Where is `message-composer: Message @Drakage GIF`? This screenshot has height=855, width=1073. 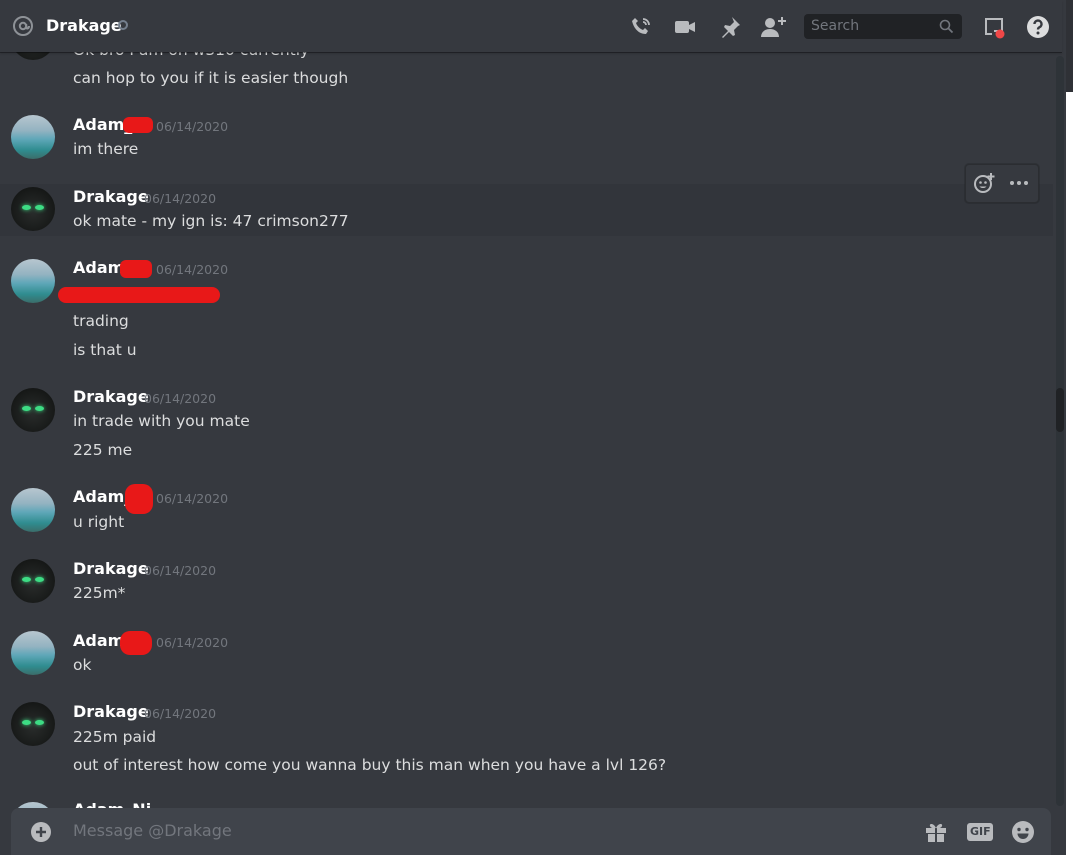 message-composer: Message @Drakage GIF is located at coordinates (531, 831).